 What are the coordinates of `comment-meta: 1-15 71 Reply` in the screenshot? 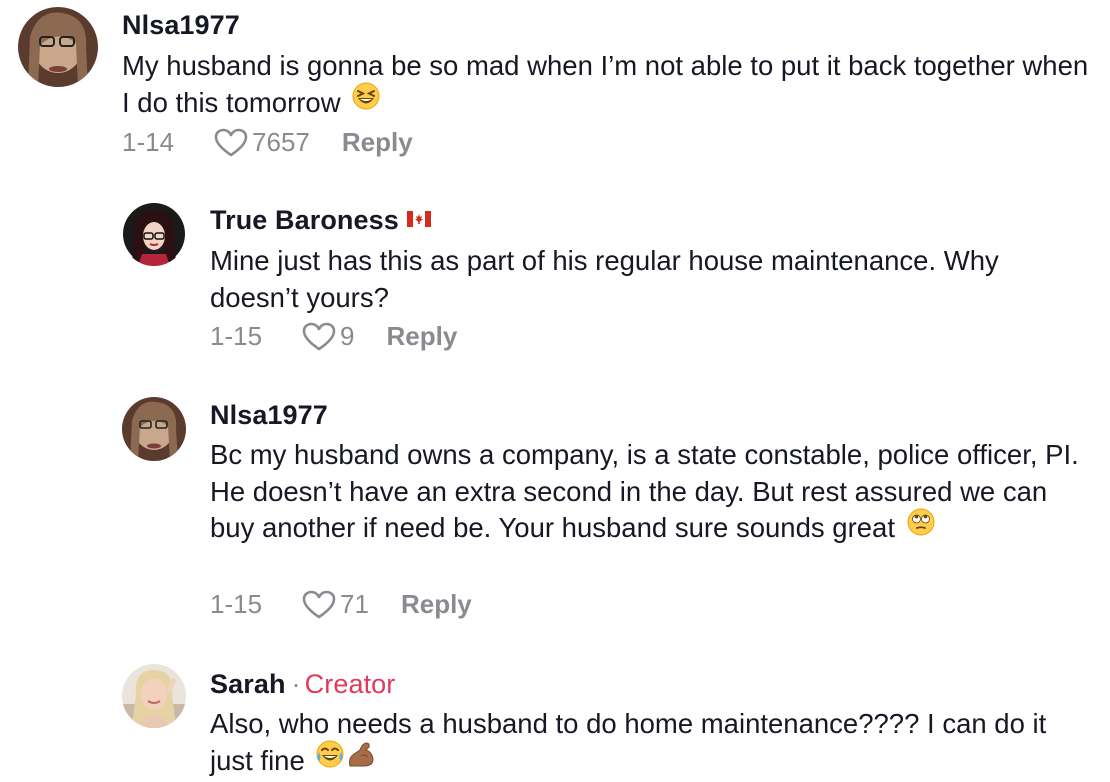 It's located at (341, 604).